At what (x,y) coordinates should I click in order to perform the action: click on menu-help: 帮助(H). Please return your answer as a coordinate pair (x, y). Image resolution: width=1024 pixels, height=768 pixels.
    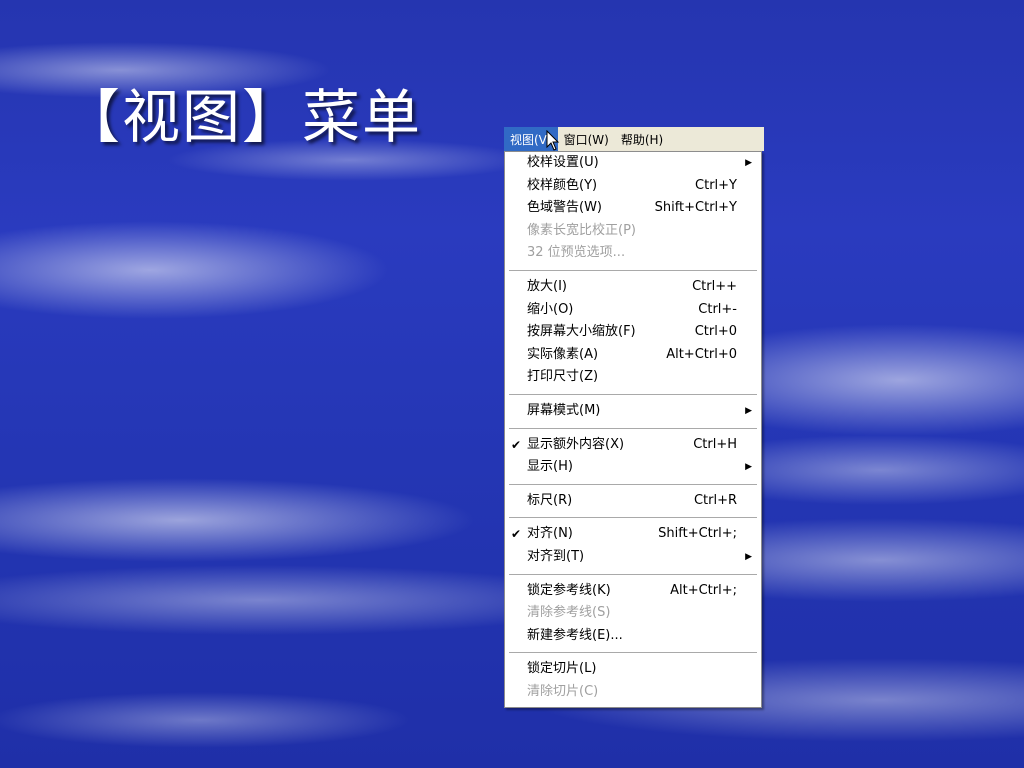
    Looking at the image, I should click on (642, 139).